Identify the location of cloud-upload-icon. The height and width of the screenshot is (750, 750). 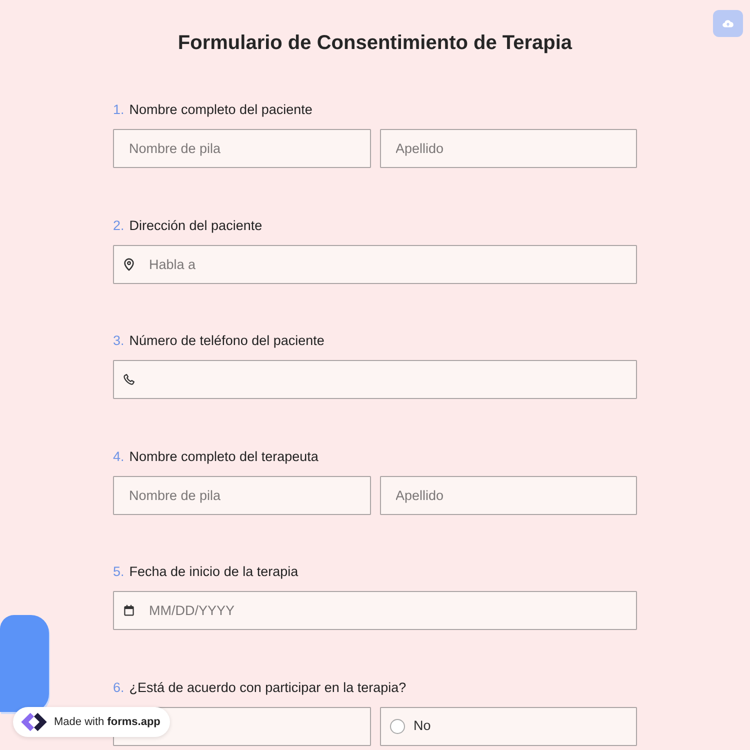
(728, 24).